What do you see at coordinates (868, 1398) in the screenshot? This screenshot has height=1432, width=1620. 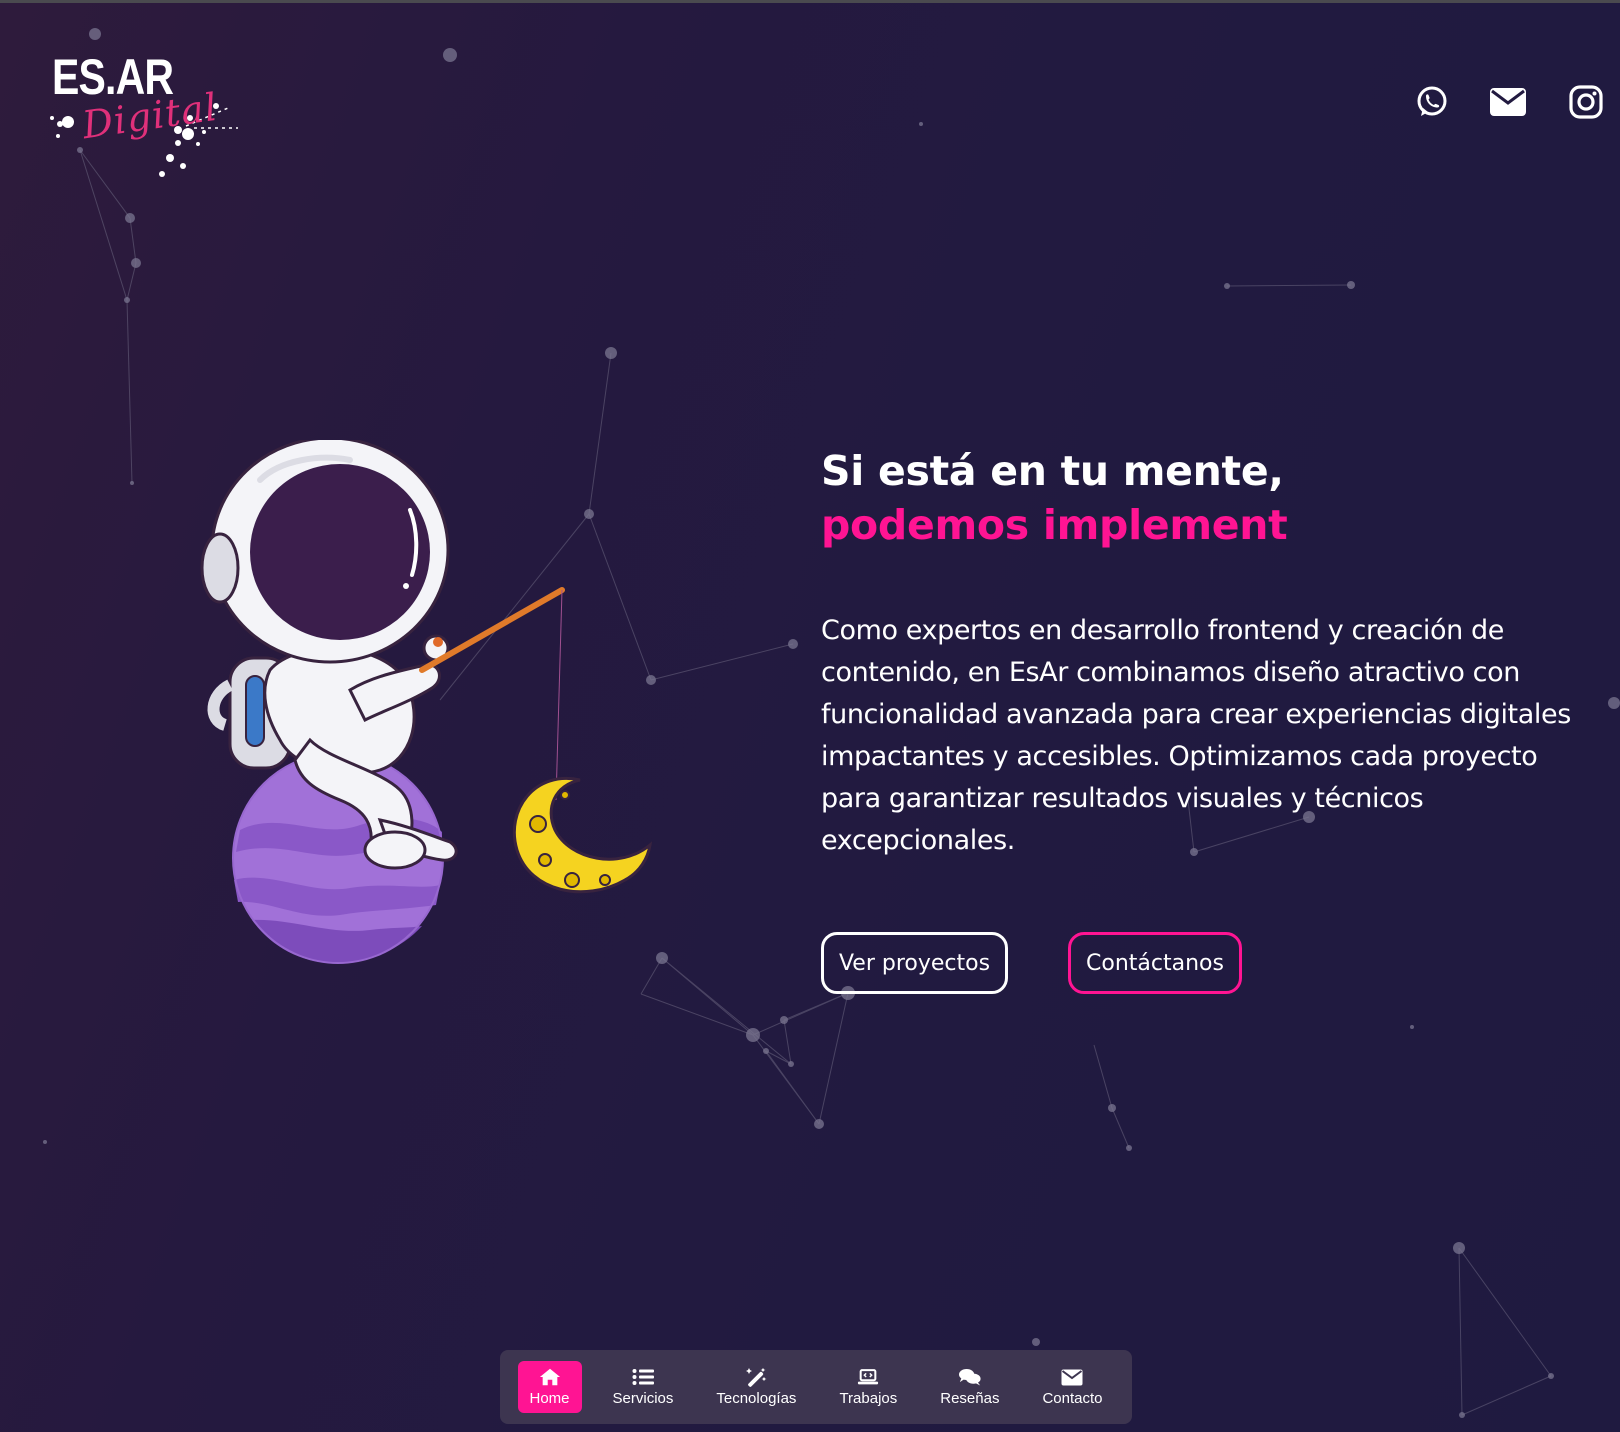 I see `nav-label-trabajos: Trabajos` at bounding box center [868, 1398].